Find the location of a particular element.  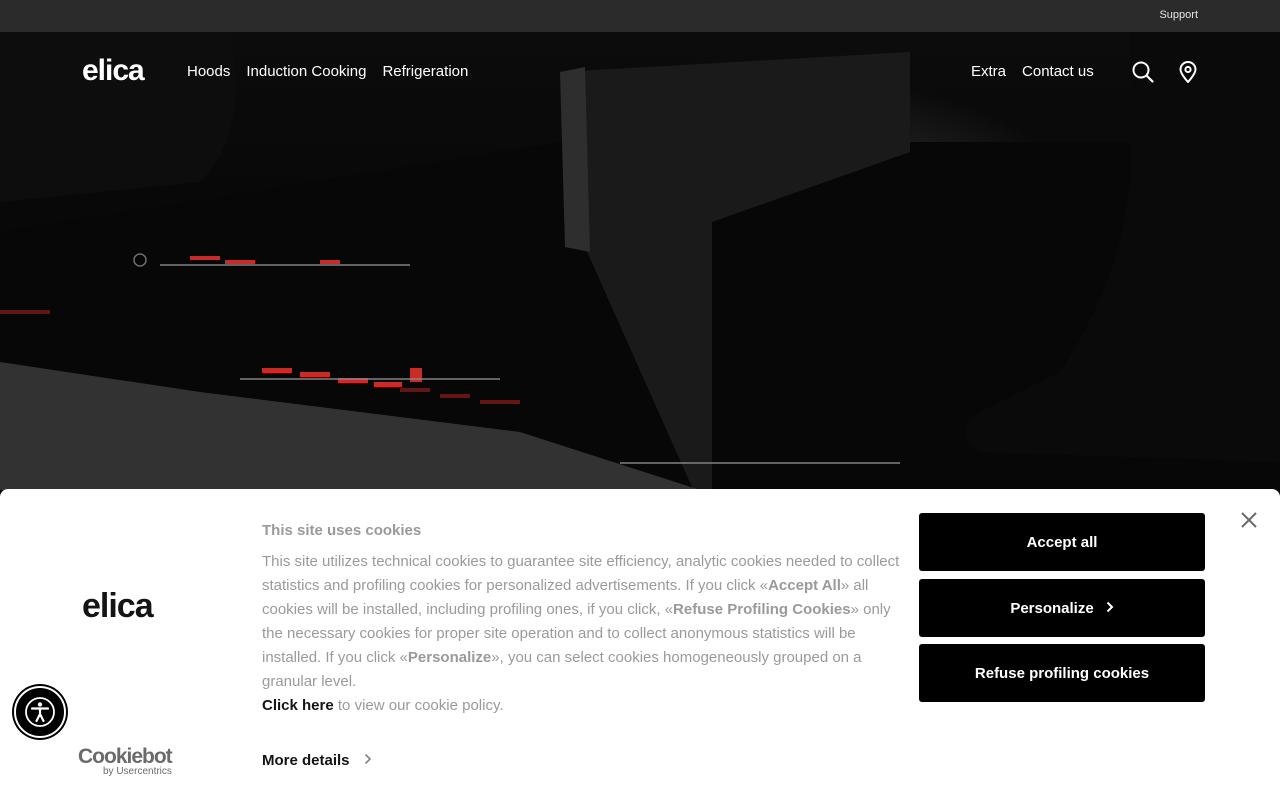

accept-all-emphasis: Accept All is located at coordinates (804, 585).